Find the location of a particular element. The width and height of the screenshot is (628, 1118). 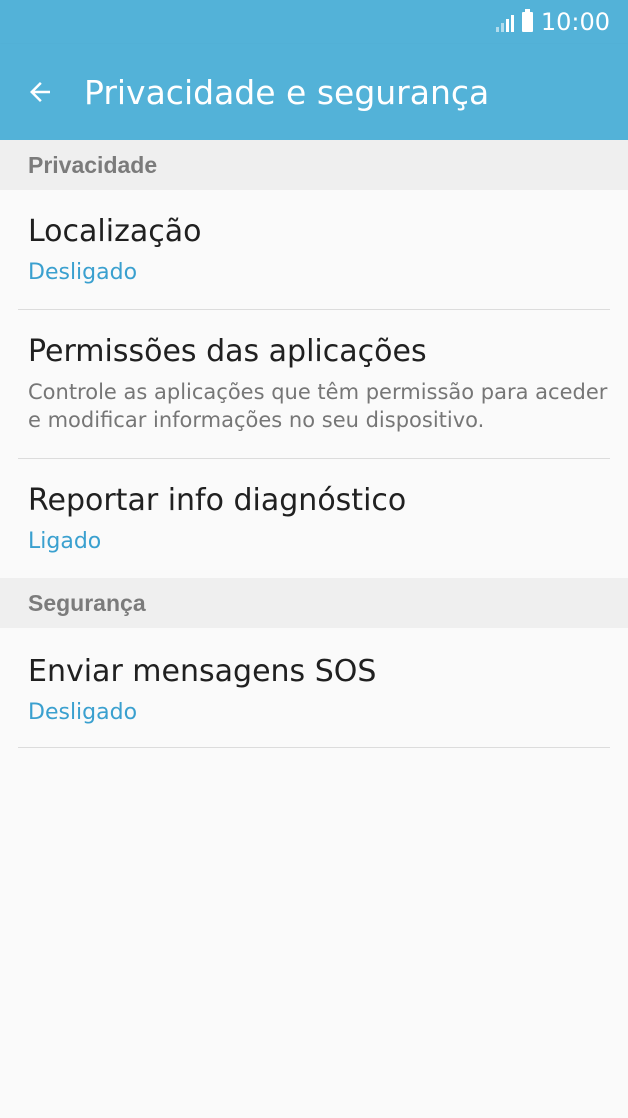

section-header-label: Segurança is located at coordinates (87, 603).